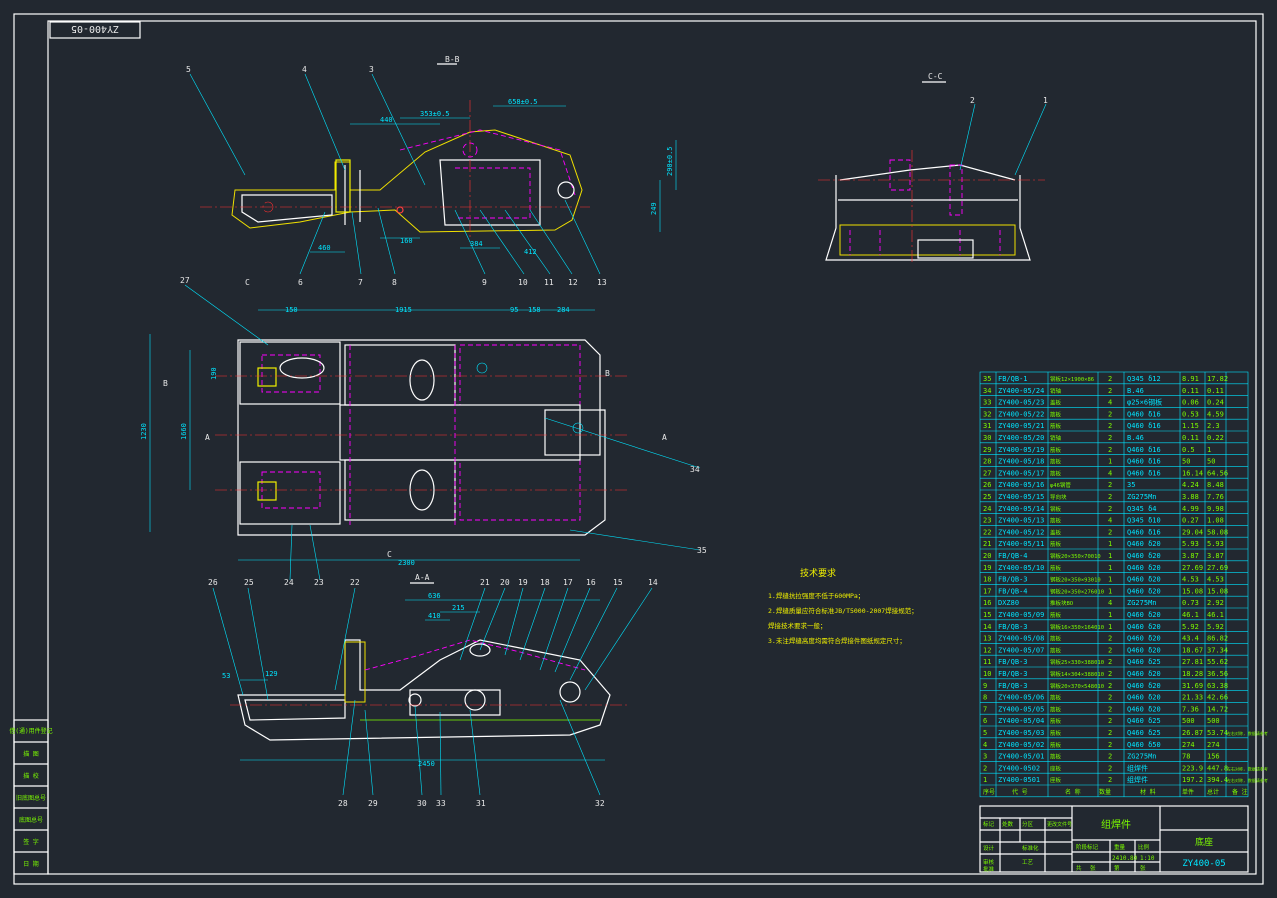 This screenshot has width=1277, height=898. What do you see at coordinates (987, 591) in the screenshot?
I see `bom-cell: 17` at bounding box center [987, 591].